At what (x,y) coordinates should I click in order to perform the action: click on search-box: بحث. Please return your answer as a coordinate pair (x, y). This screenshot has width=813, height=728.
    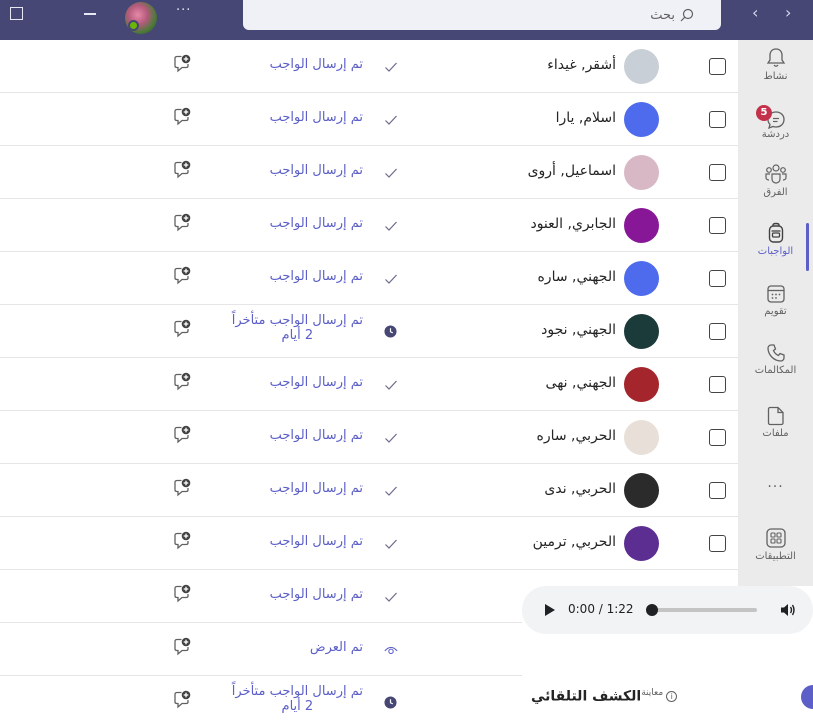
    Looking at the image, I should click on (482, 15).